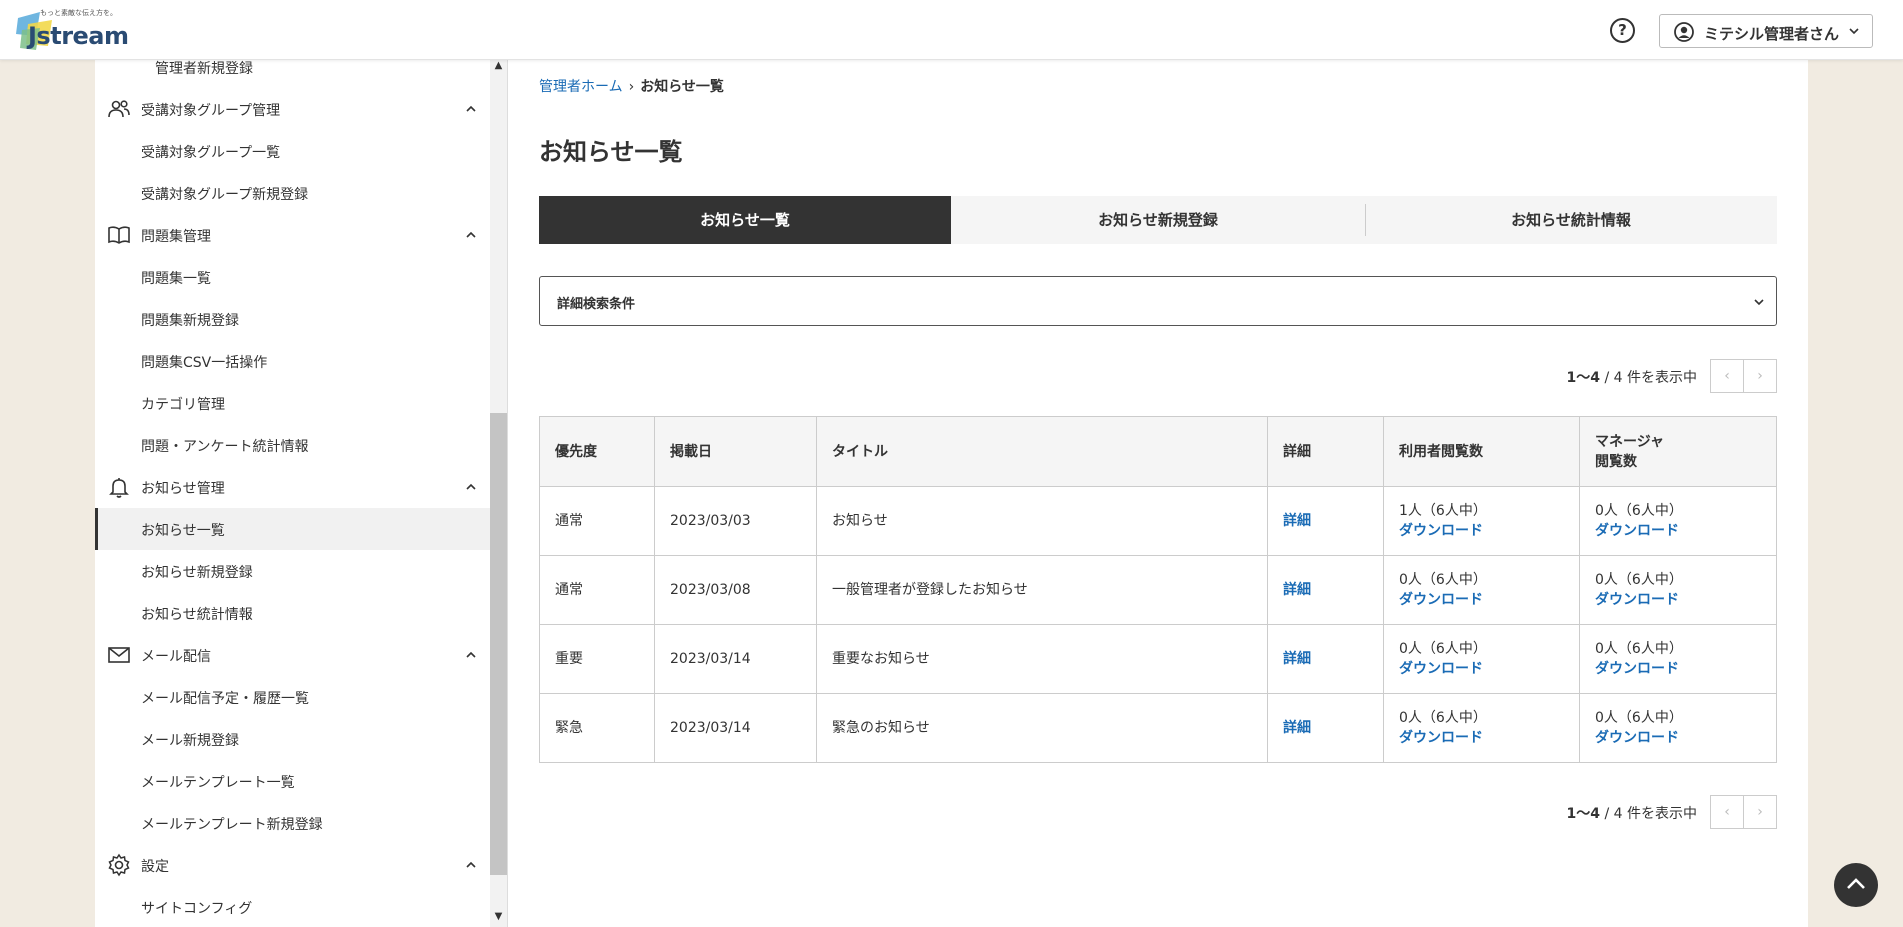 Image resolution: width=1903 pixels, height=927 pixels. Describe the element at coordinates (225, 699) in the screenshot. I see `sidebar-item-label: メール配信予定・履歴一覧` at that location.